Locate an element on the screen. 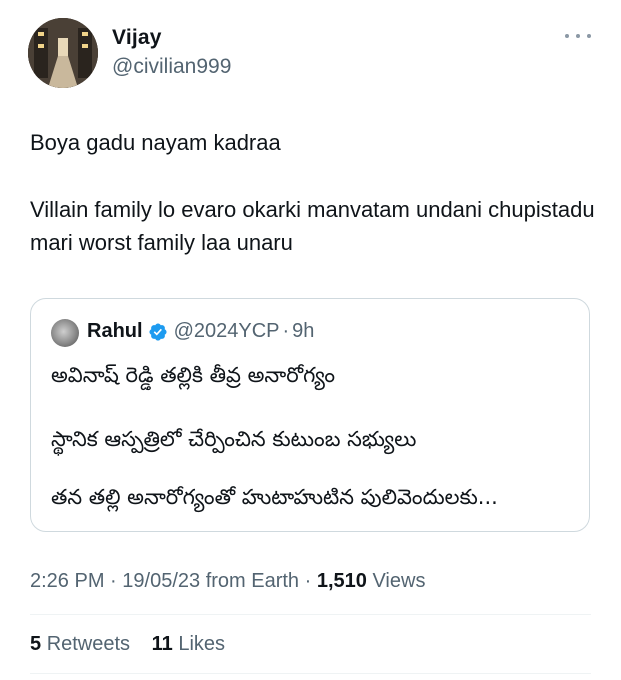 This screenshot has width=621, height=680. views-label: Views is located at coordinates (399, 581).